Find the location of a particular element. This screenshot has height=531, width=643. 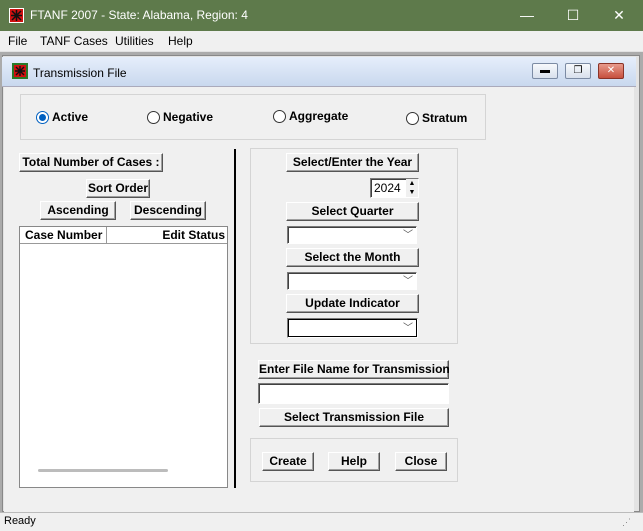

total-cases-button: Total Number of Cases : is located at coordinates (91, 162).